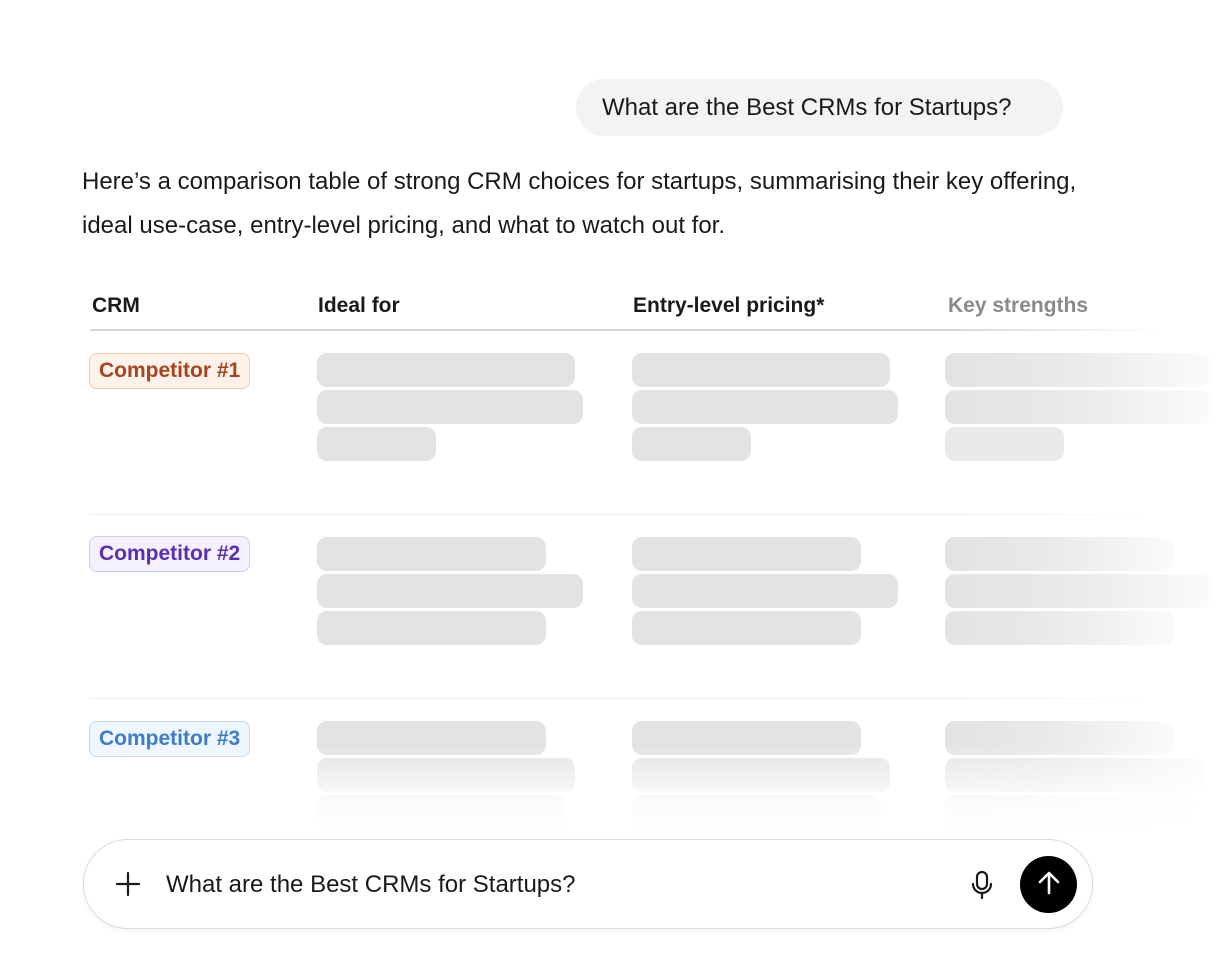  What do you see at coordinates (556, 885) in the screenshot?
I see `prompt-input` at bounding box center [556, 885].